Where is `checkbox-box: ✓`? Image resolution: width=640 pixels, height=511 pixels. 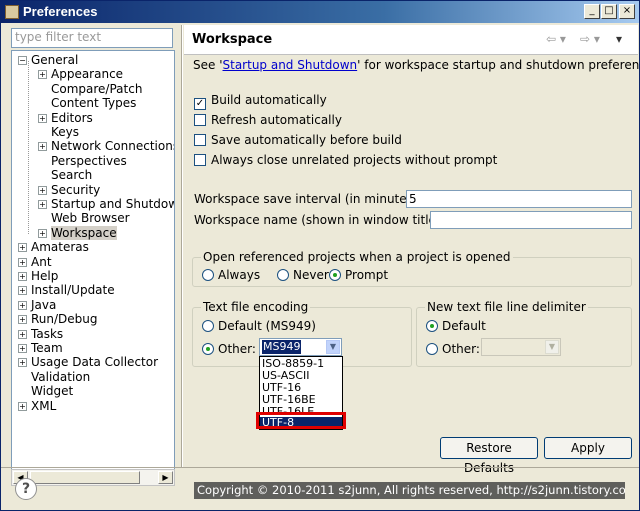
checkbox-box: ✓ is located at coordinates (200, 104).